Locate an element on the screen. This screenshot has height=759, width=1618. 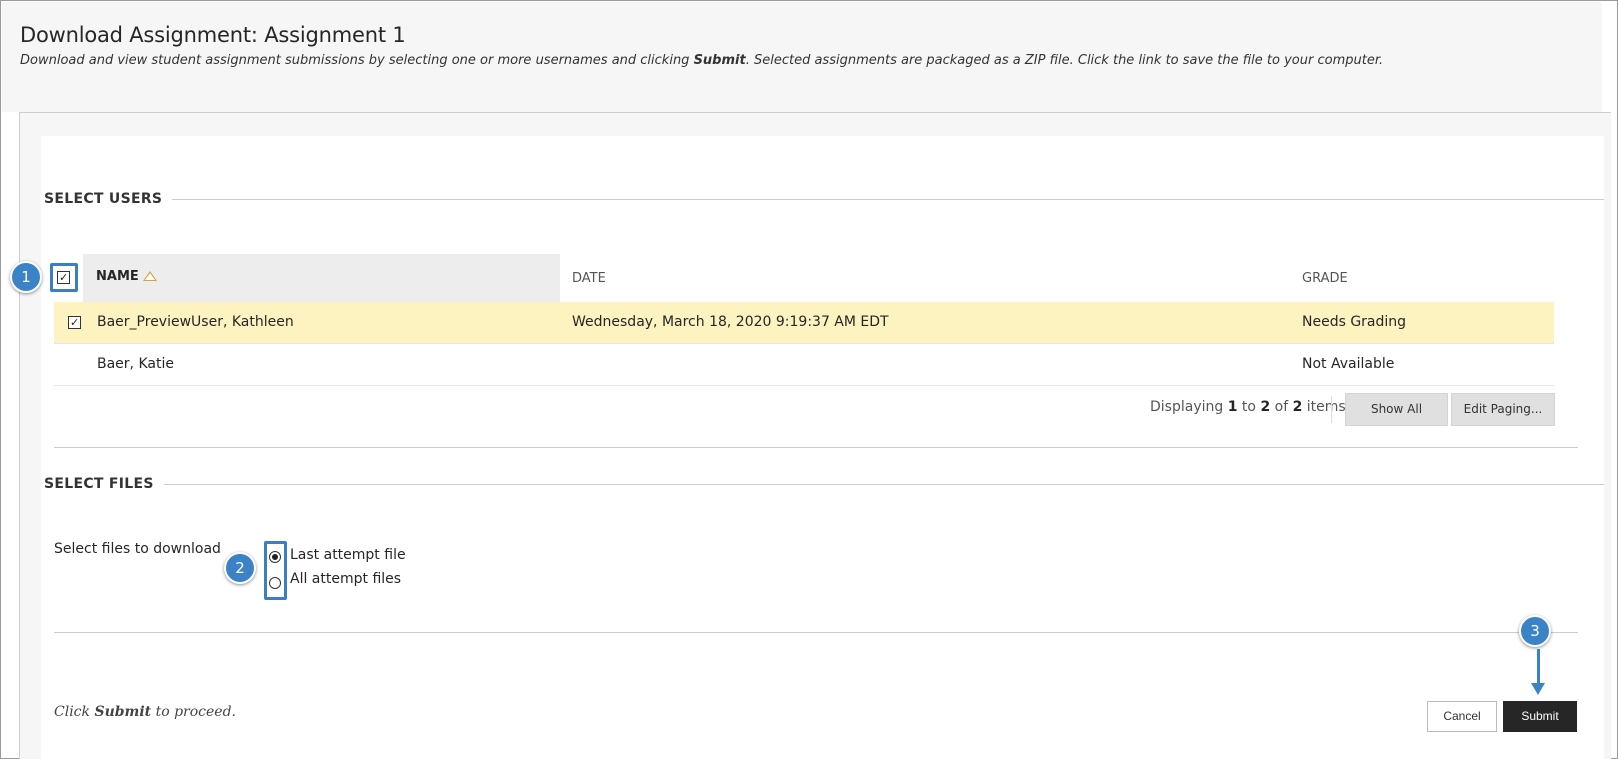
callout-highlight-file-options is located at coordinates (275, 570).